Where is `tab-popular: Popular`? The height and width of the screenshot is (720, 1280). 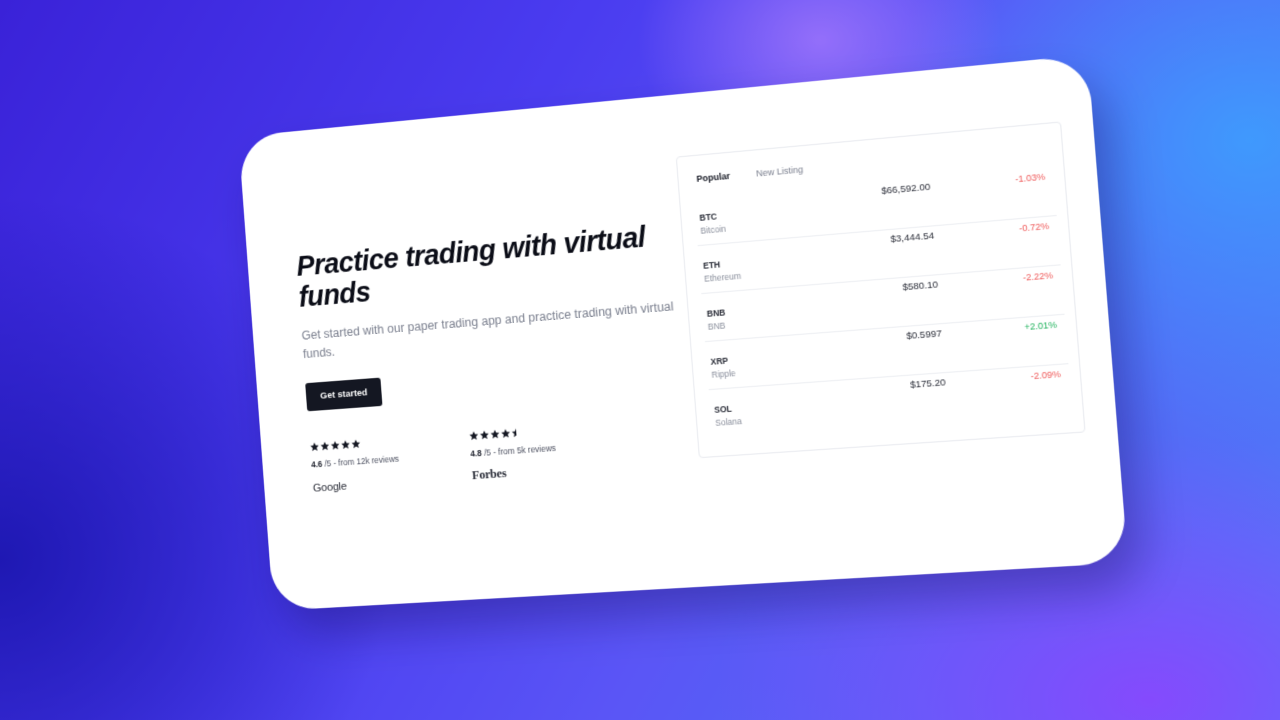 tab-popular: Popular is located at coordinates (713, 184).